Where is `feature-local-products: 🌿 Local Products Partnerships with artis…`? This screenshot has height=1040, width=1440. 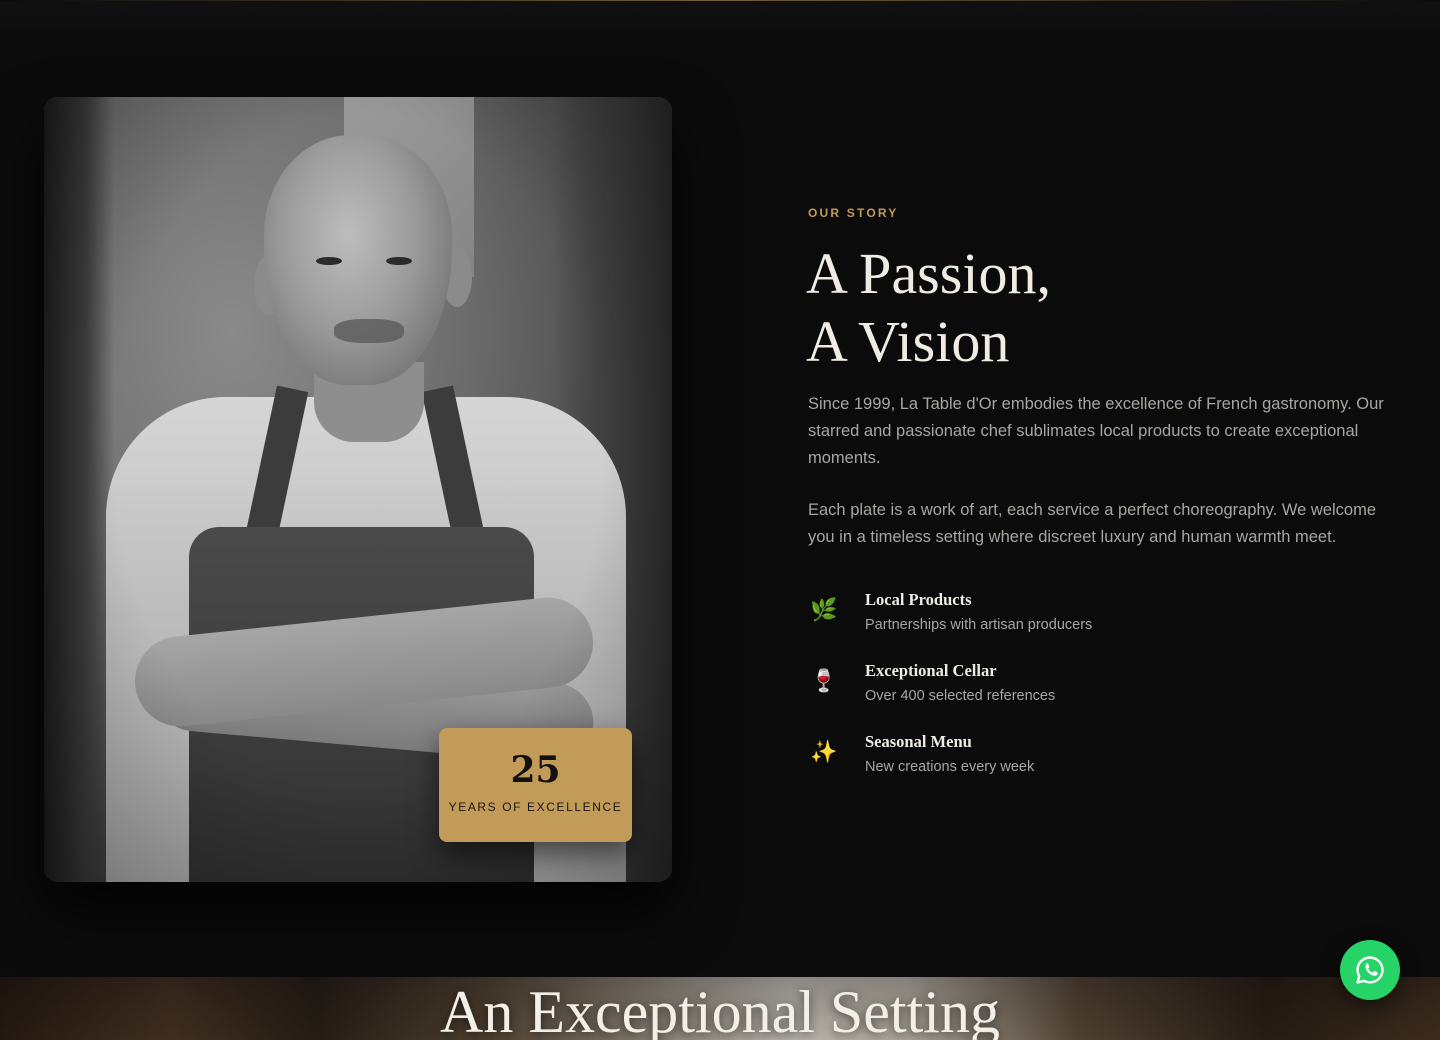
feature-local-products: 🌿 Local Products Partnerships with artis… is located at coordinates (1088, 618).